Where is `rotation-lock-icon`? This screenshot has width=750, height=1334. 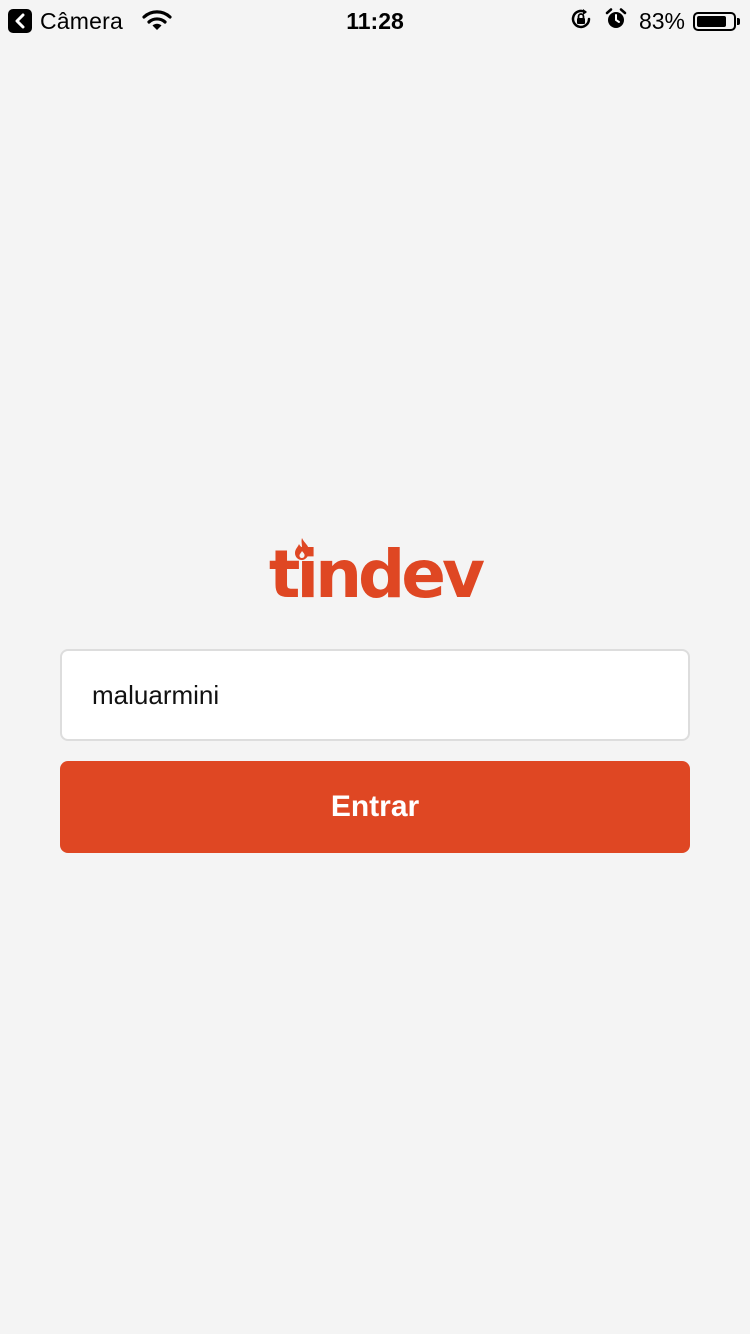
rotation-lock-icon is located at coordinates (581, 21).